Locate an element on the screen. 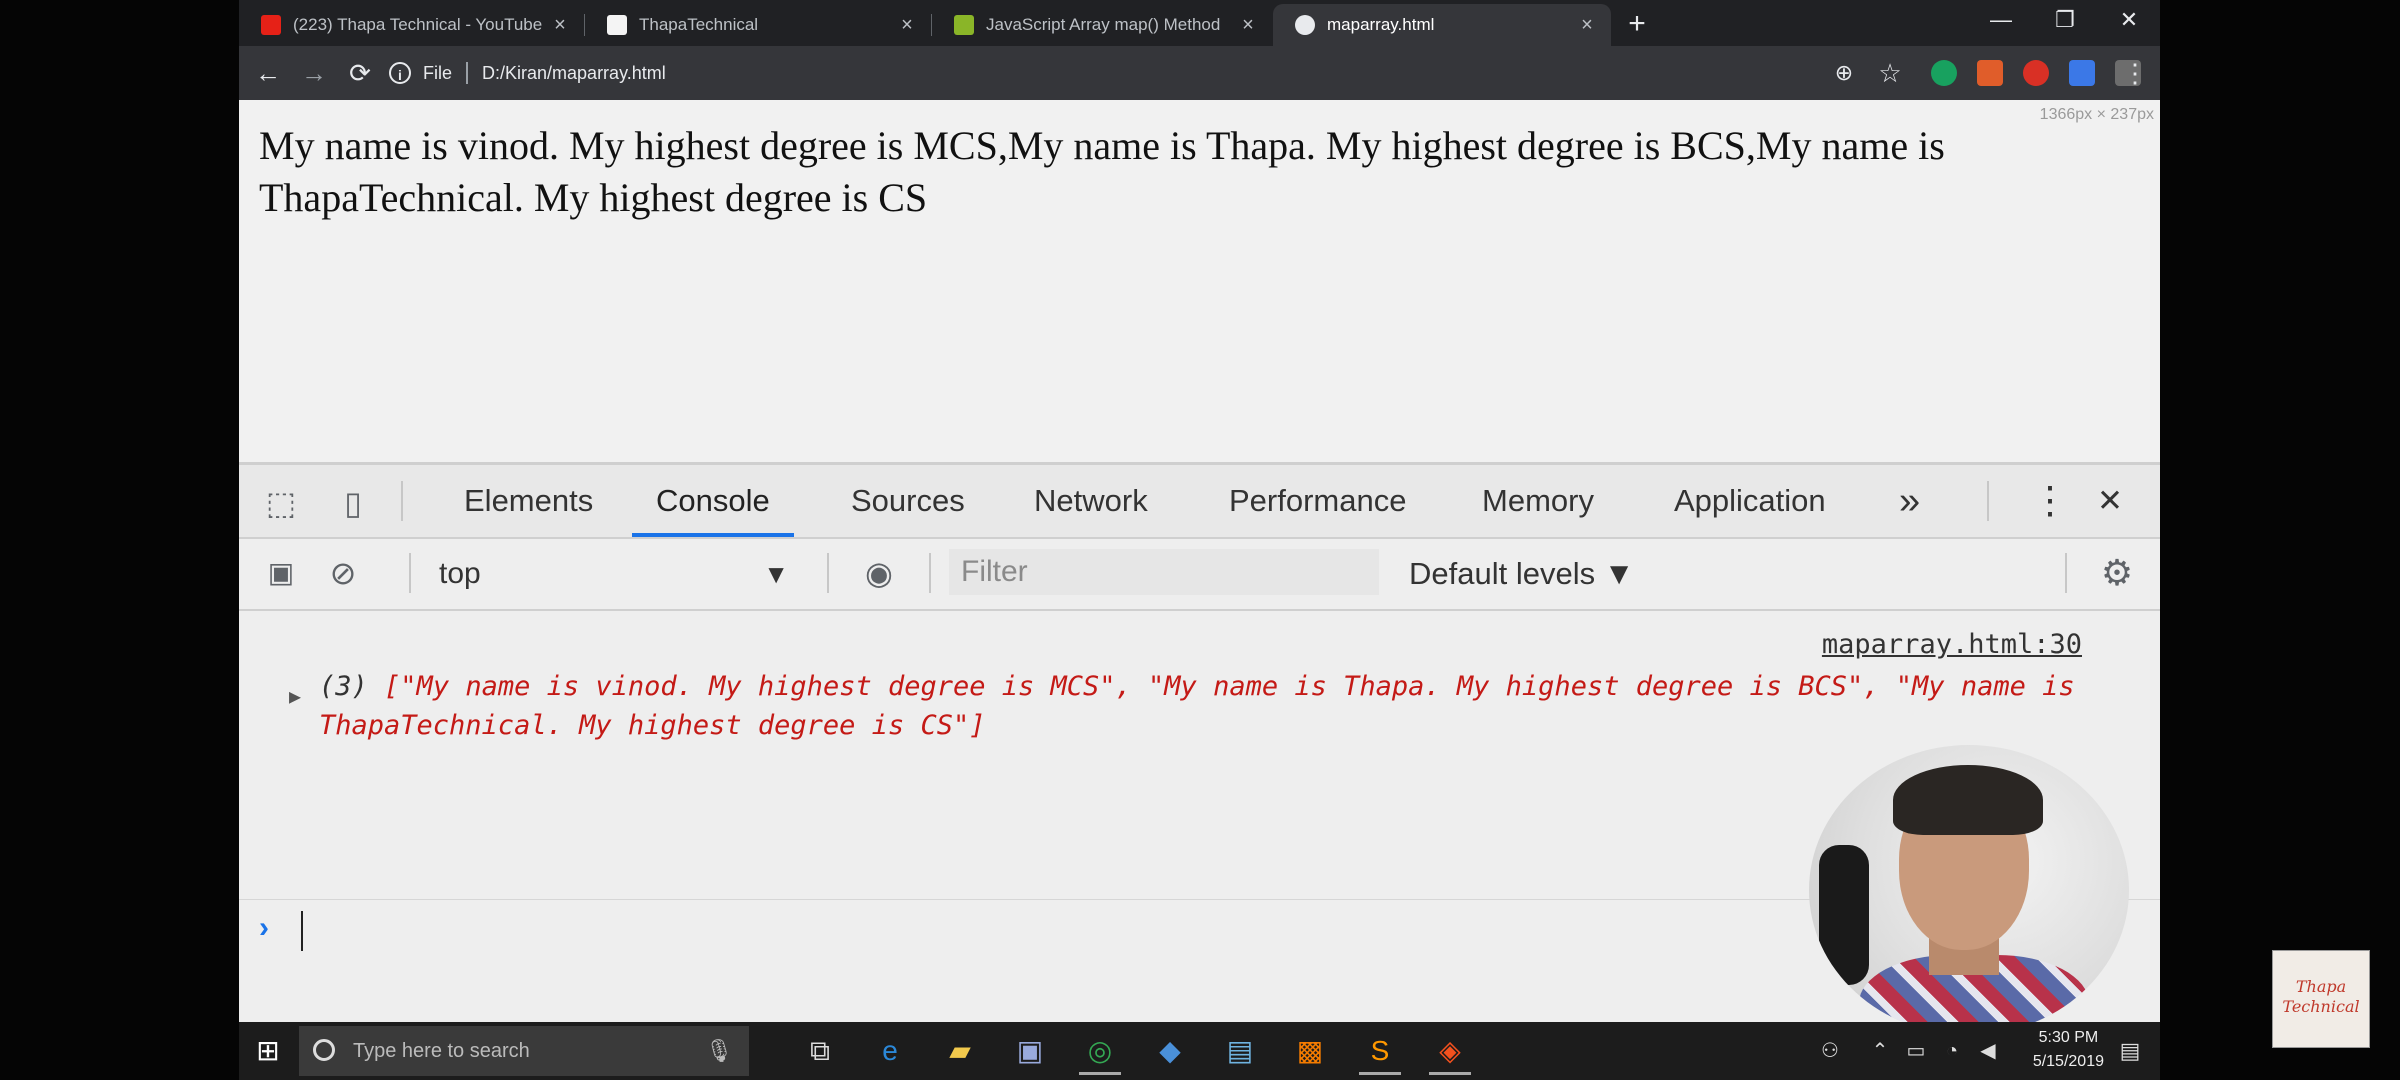 The width and height of the screenshot is (2400, 1080). tab-javascript-array-map: JavaScript Array map() Method × is located at coordinates (1102, 25).